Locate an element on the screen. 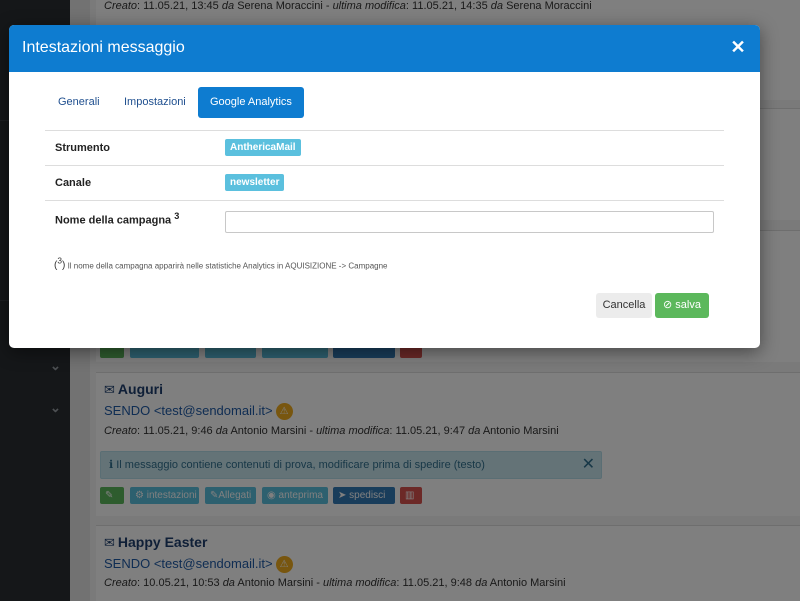 This screenshot has width=800, height=601. channel-row: Canale newsletter is located at coordinates (384, 182).